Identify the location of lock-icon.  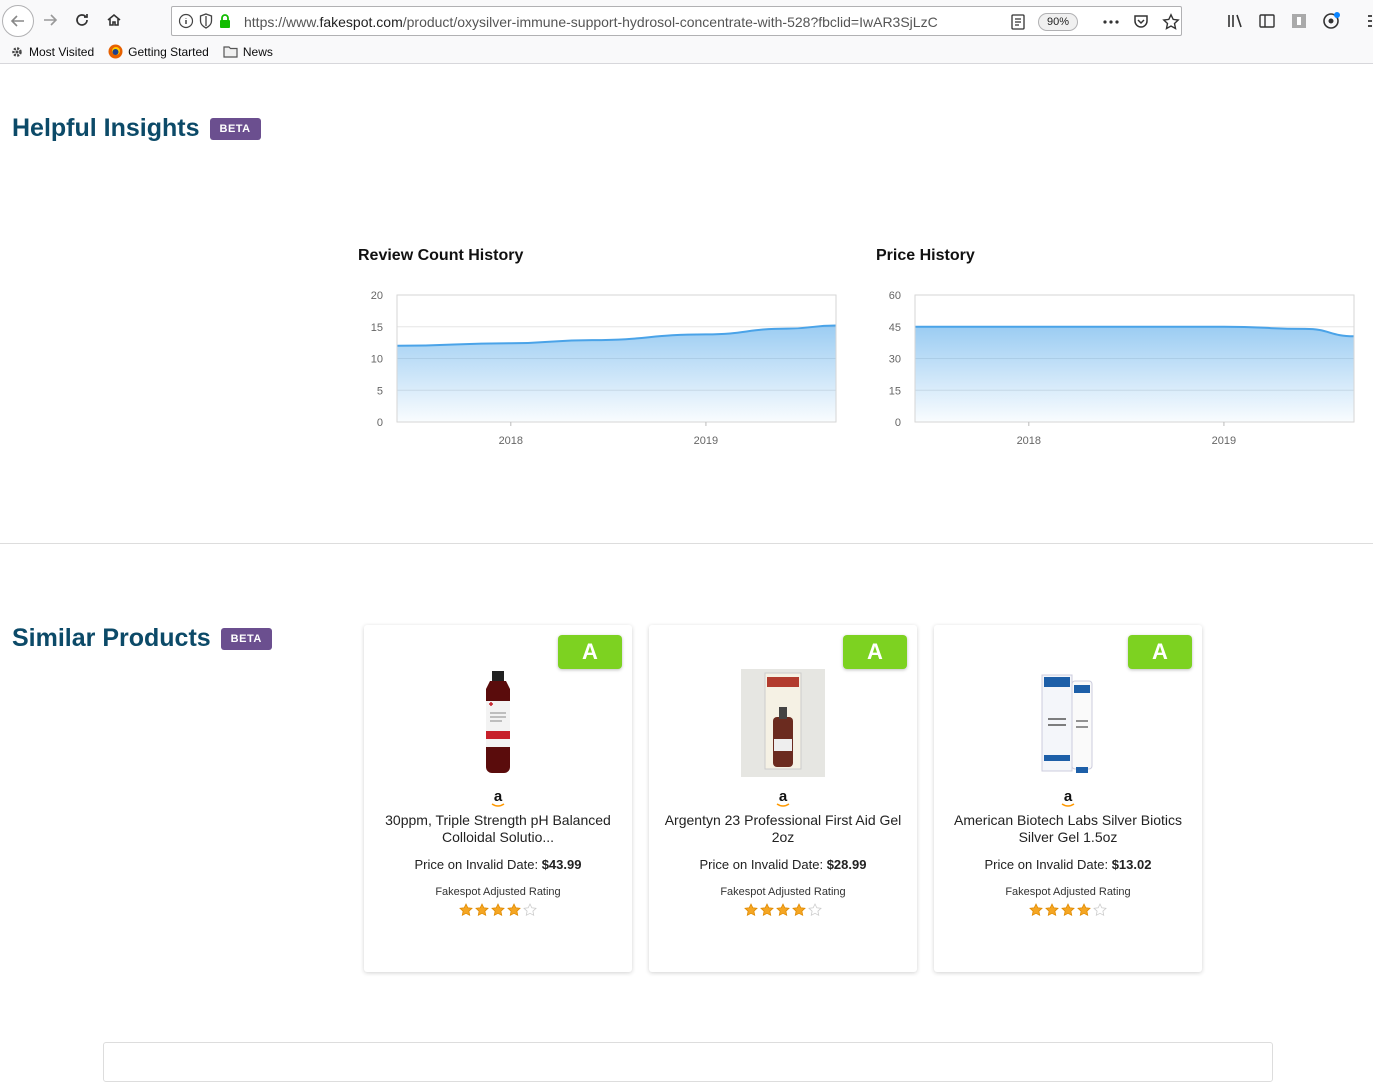
(225, 21).